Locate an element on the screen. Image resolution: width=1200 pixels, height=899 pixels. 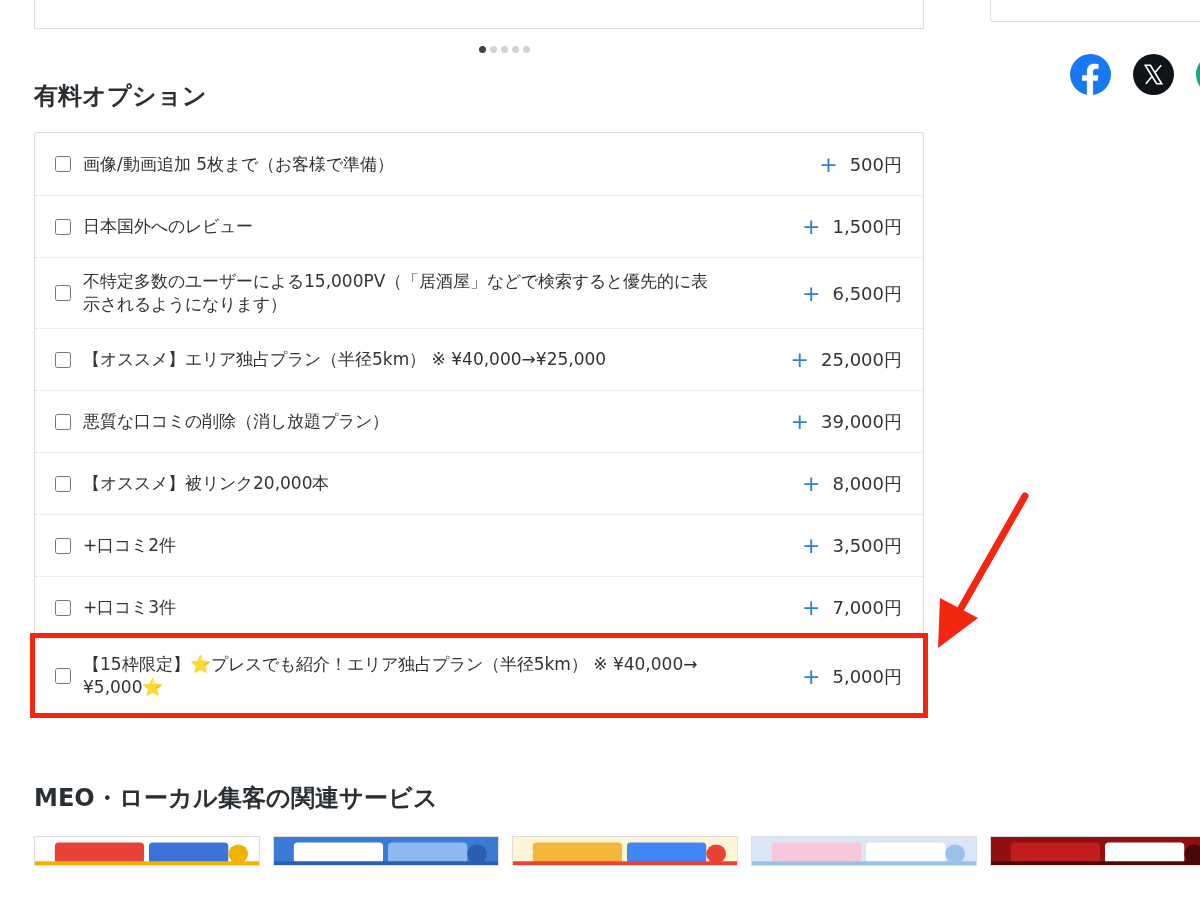
option-row: 不特定多数のユーザーによる15,000PV（「居酒屋」などで検索すると優先的に表示されるようになります） + 6,500円 is located at coordinates (479, 292).